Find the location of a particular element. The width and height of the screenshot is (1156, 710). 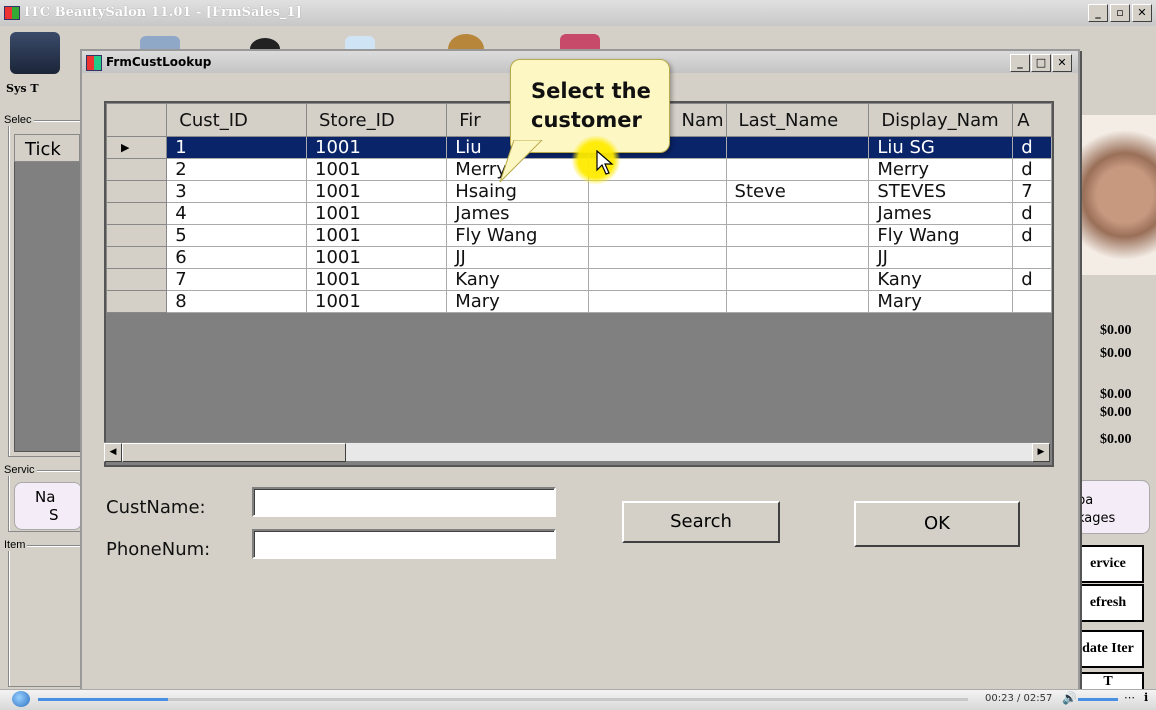

play-icon is located at coordinates (21, 699).